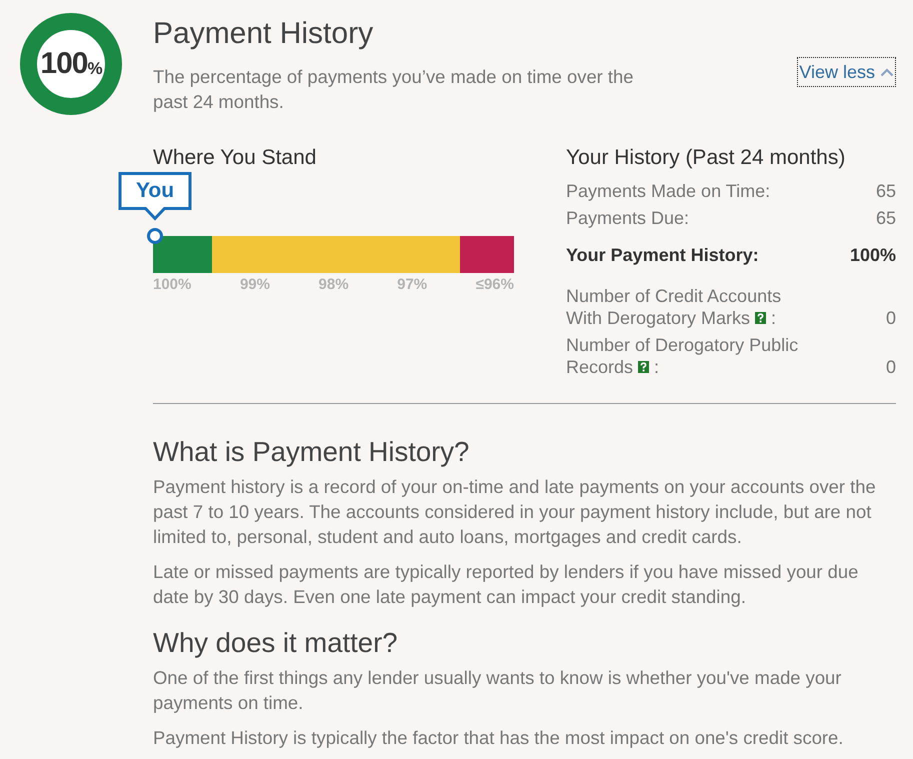 The width and height of the screenshot is (913, 759). I want to click on scale-label: ≤96%, so click(495, 285).